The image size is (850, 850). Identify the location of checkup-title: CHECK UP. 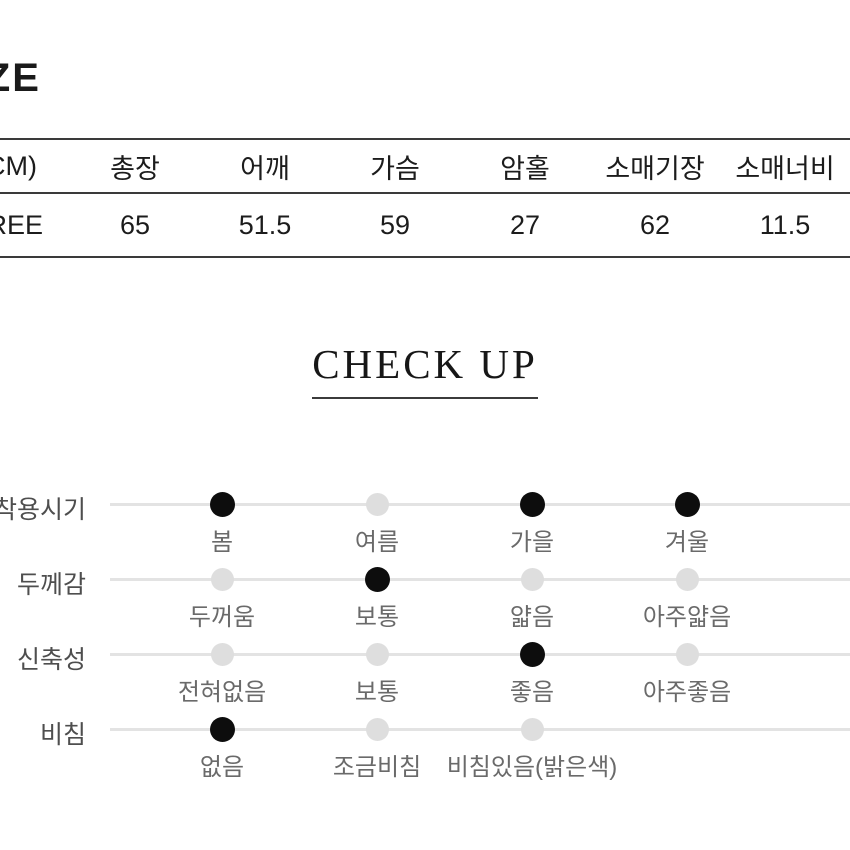
(425, 369).